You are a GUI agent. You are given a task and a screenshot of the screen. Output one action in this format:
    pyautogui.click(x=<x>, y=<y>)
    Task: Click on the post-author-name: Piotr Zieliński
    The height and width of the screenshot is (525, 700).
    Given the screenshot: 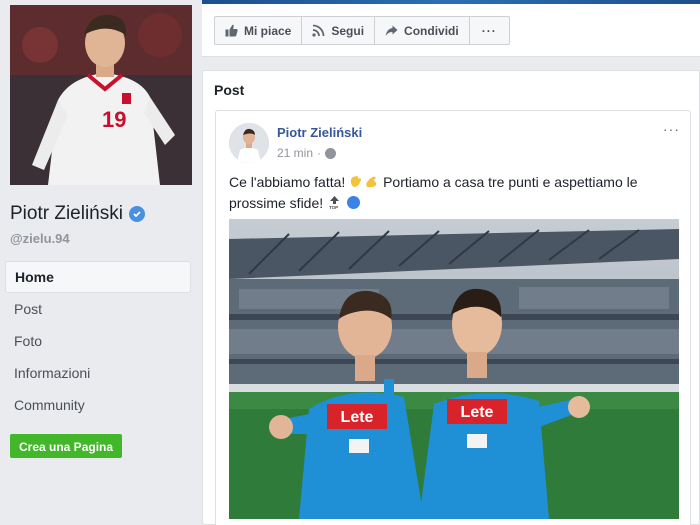 What is the action you would take?
    pyautogui.click(x=319, y=132)
    